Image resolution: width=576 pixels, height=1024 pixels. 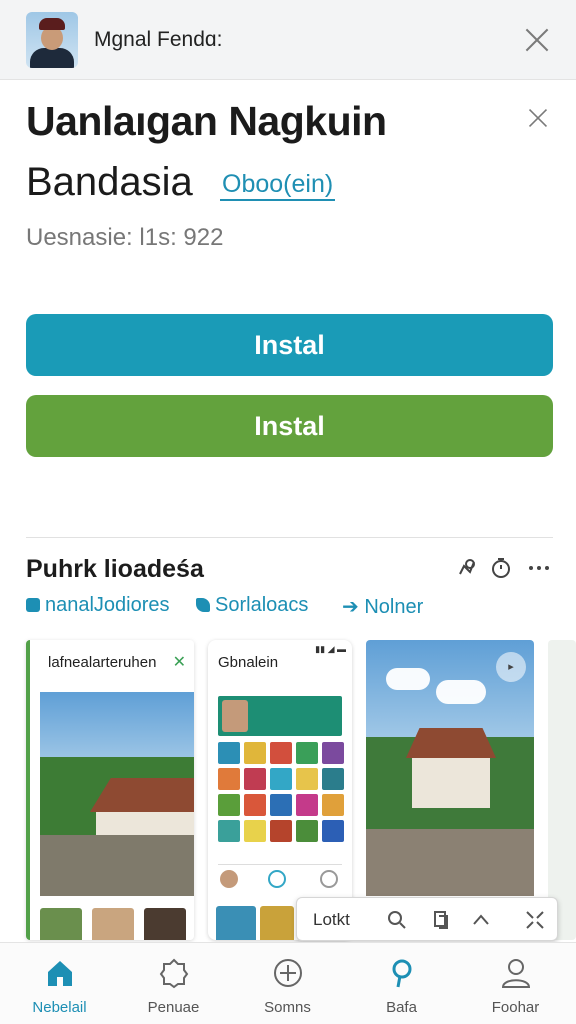 I want to click on play-icon: ▸, so click(x=511, y=667).